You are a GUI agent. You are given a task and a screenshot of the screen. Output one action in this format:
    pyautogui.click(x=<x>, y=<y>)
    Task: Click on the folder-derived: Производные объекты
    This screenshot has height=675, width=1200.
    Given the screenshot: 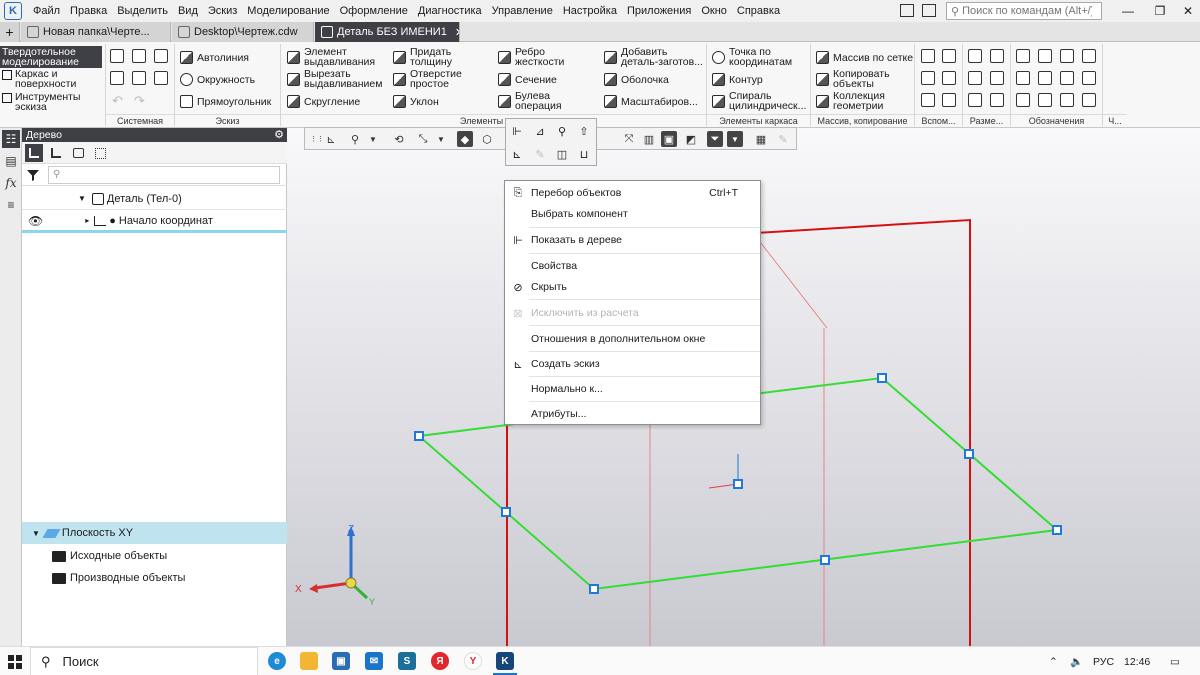 What is the action you would take?
    pyautogui.click(x=154, y=578)
    